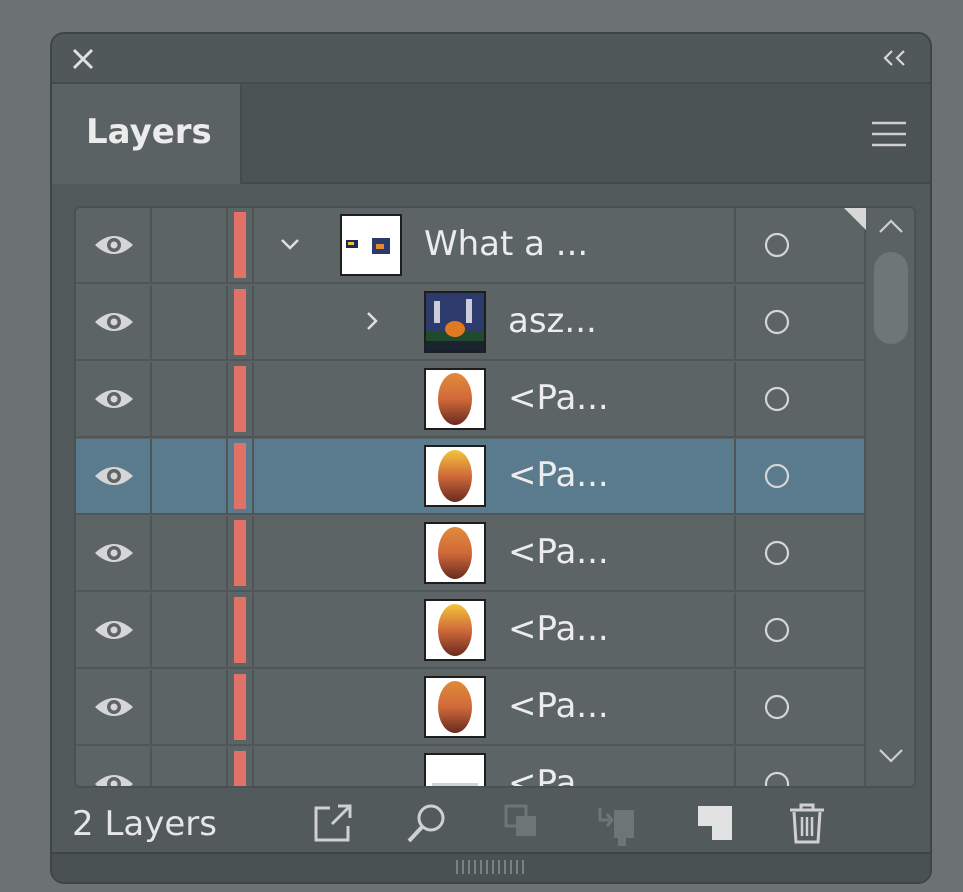 The width and height of the screenshot is (963, 892). Describe the element at coordinates (542, 774) in the screenshot. I see `layer-name: <Pa` at that location.